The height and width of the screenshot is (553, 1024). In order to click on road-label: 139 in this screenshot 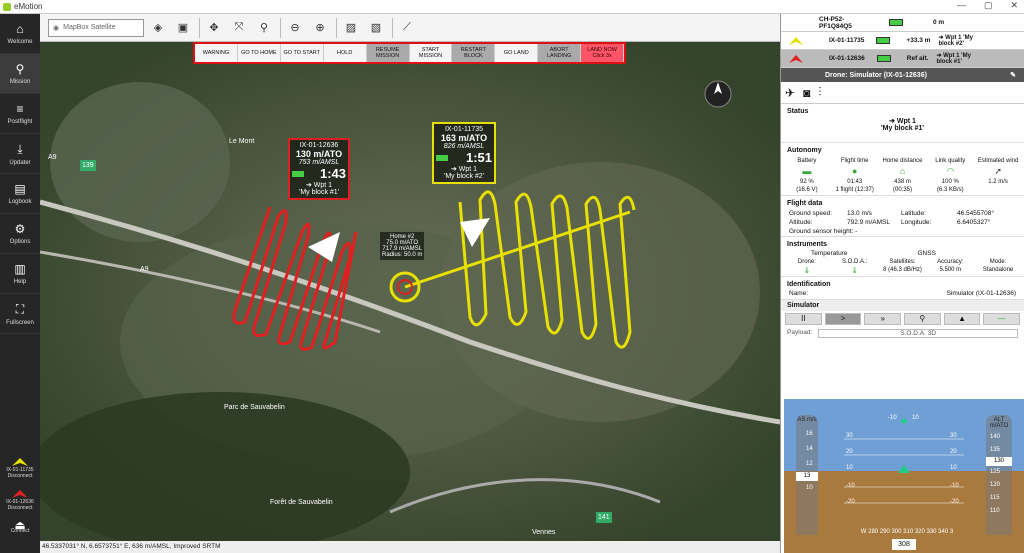, I will do `click(88, 165)`.